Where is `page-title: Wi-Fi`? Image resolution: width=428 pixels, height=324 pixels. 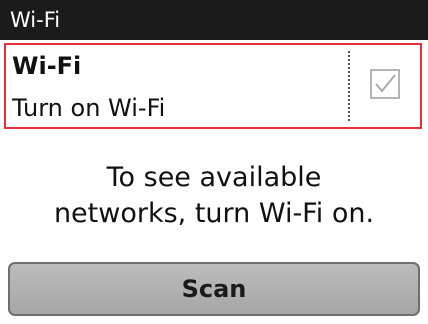
page-title: Wi-Fi is located at coordinates (35, 20).